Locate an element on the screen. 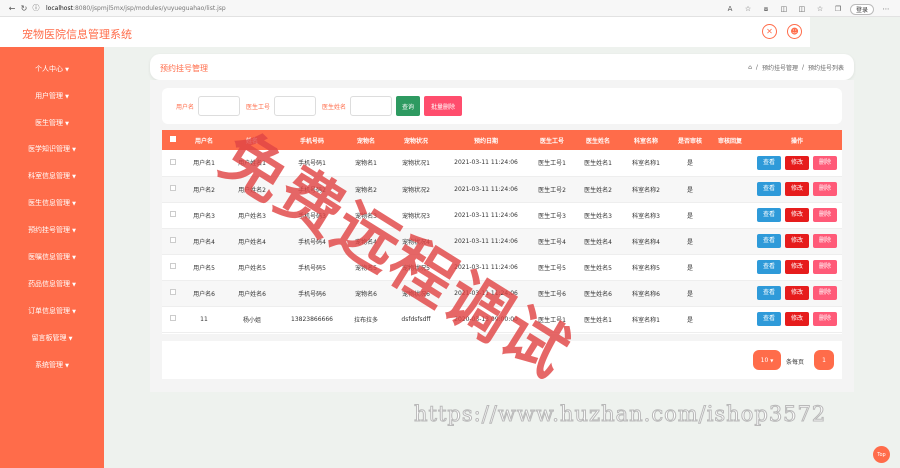 Image resolution: width=900 pixels, height=468 pixels. select-all-checkbox is located at coordinates (173, 139).